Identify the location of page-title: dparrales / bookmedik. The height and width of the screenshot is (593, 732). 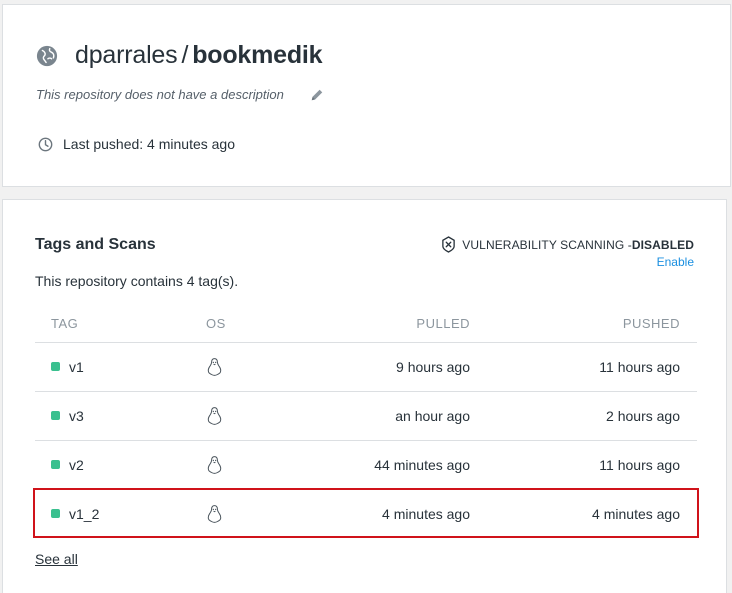
(199, 55).